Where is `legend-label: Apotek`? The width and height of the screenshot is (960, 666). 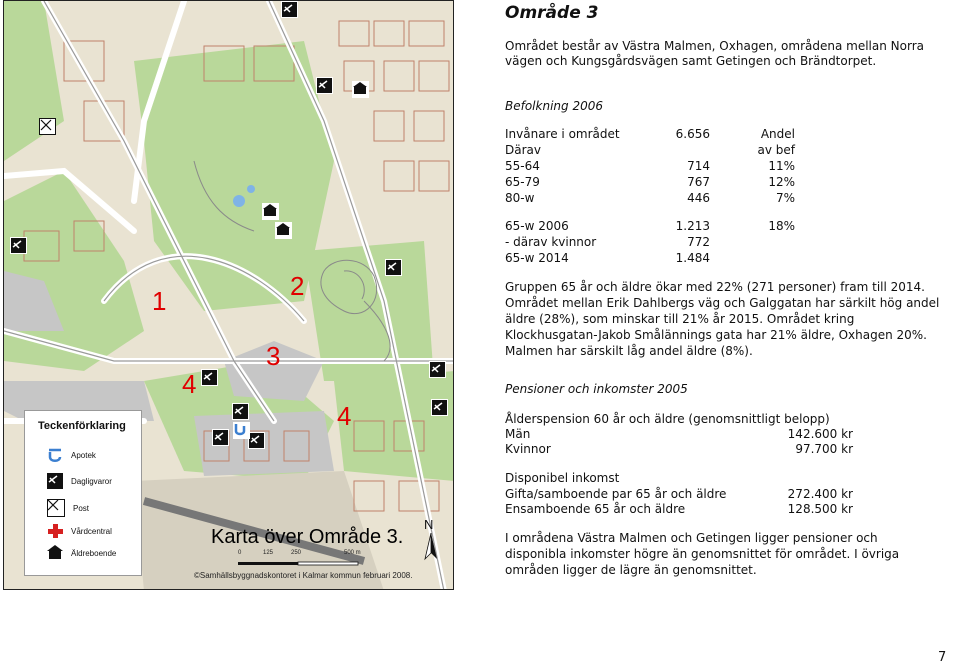 legend-label: Apotek is located at coordinates (83, 455).